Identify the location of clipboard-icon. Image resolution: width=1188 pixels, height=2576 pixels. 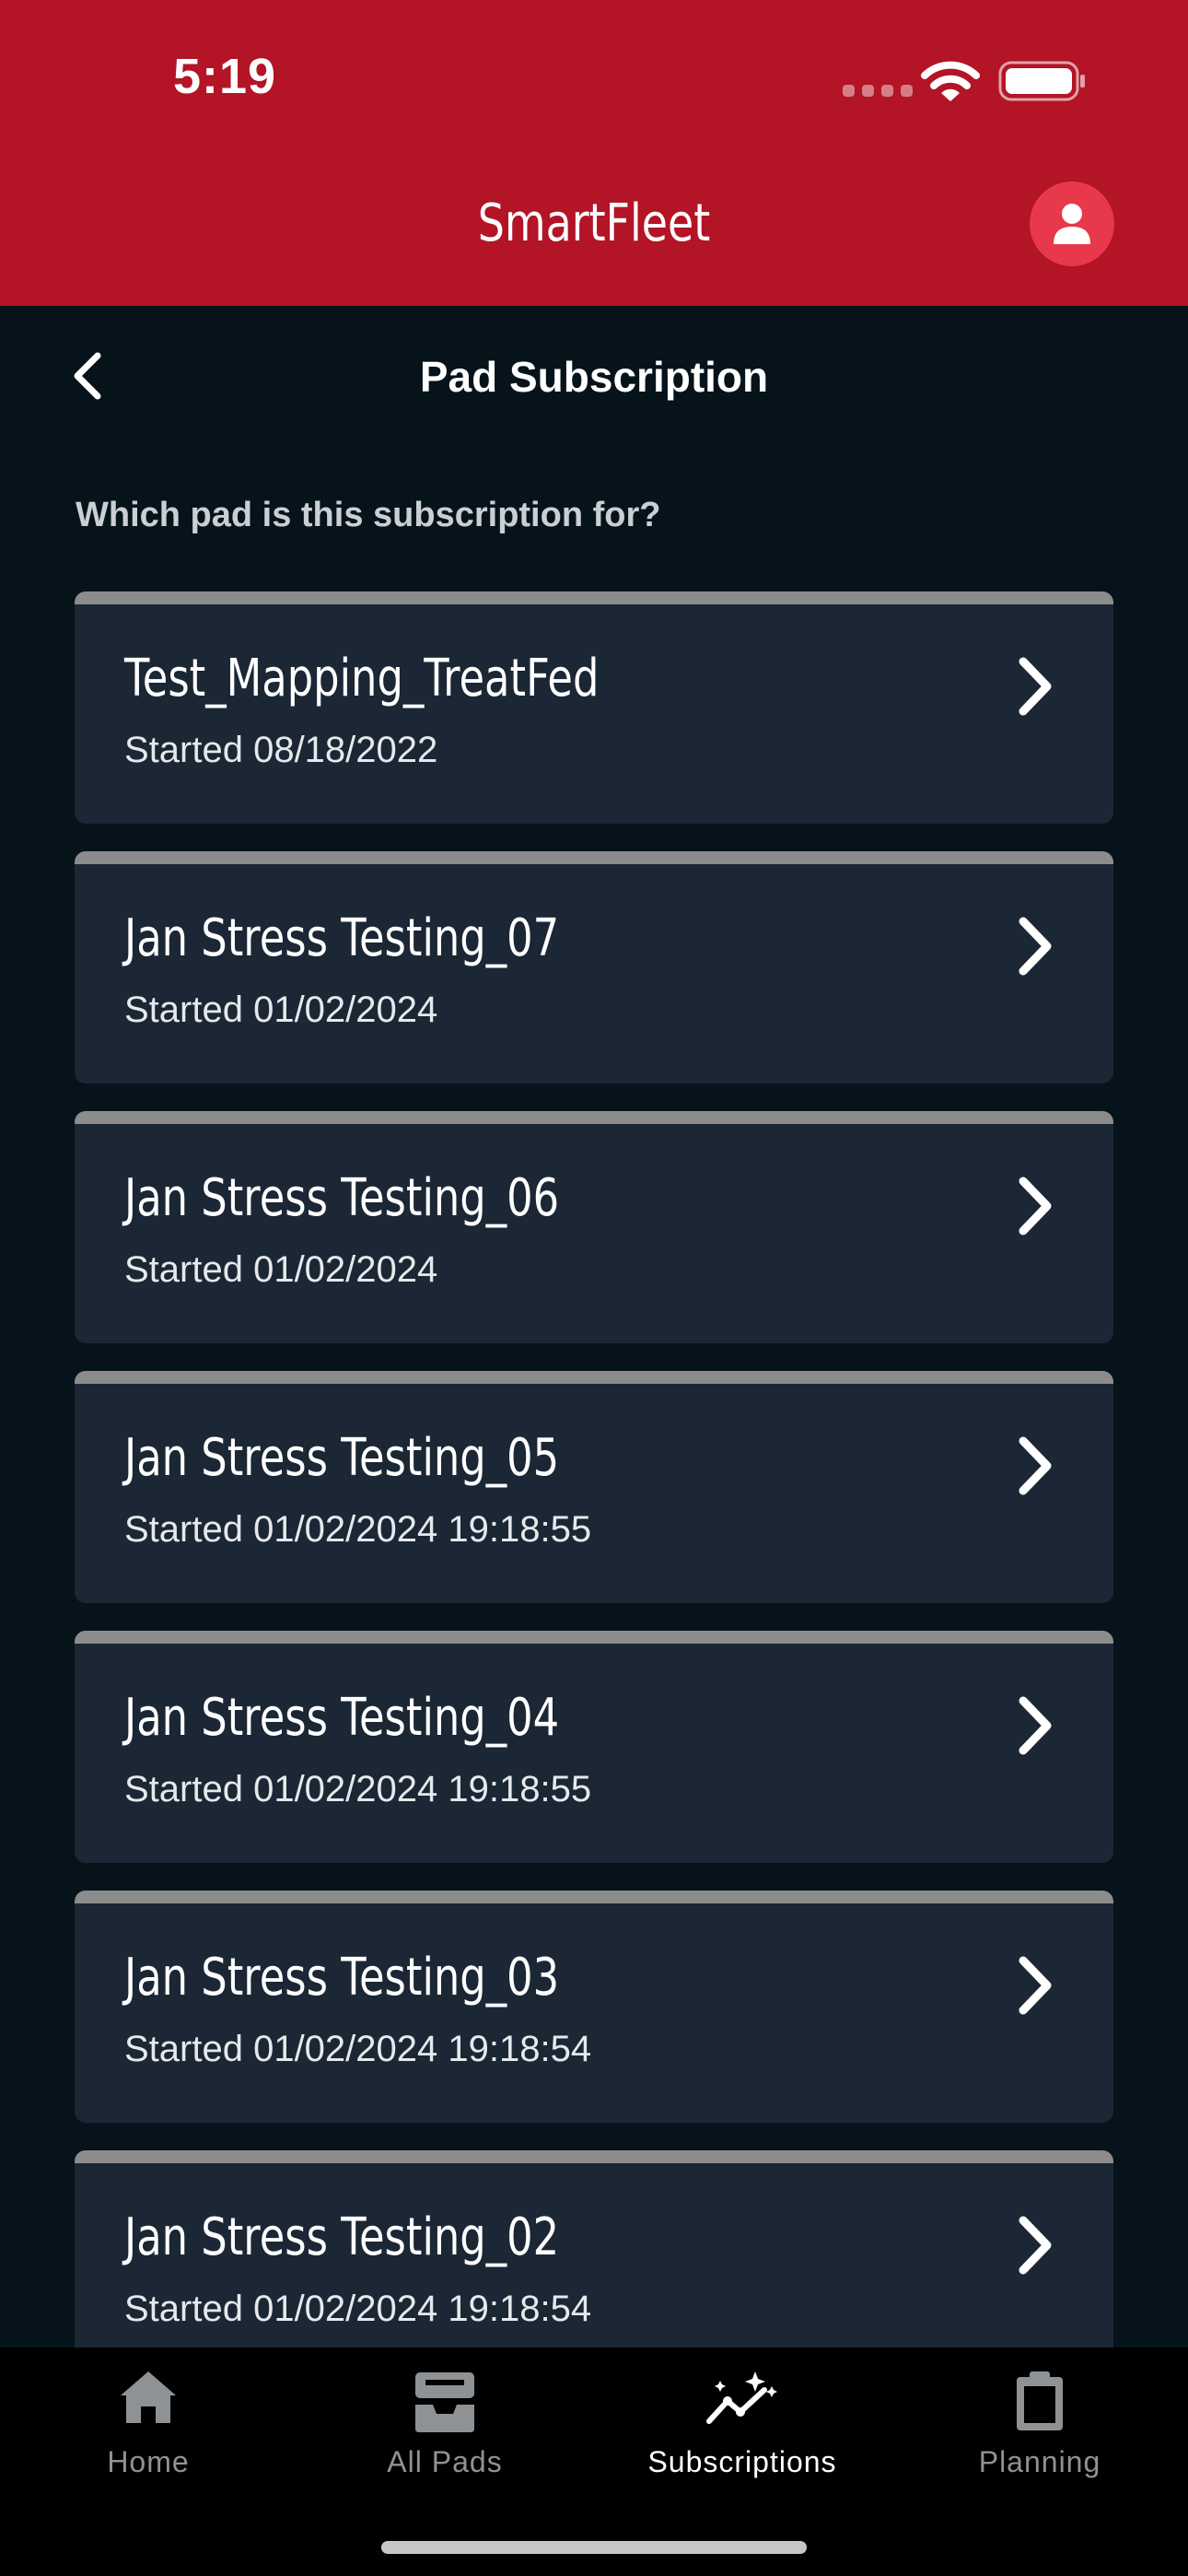
(1040, 2400).